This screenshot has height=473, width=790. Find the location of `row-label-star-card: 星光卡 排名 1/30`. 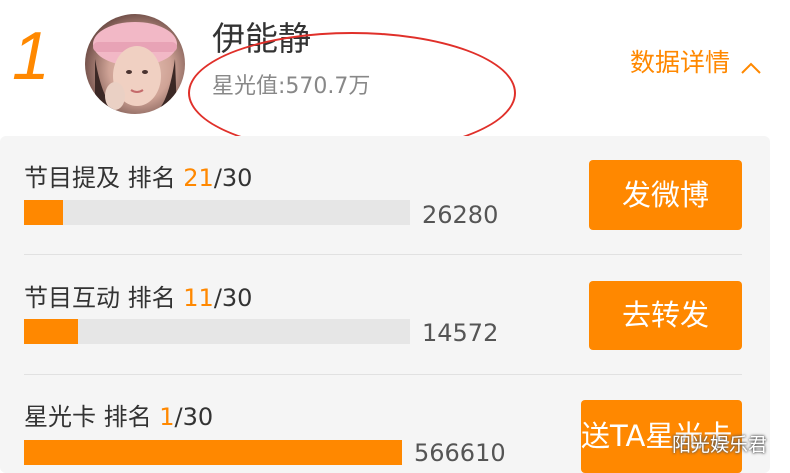

row-label-star-card: 星光卡 排名 1/30 is located at coordinates (118, 417).